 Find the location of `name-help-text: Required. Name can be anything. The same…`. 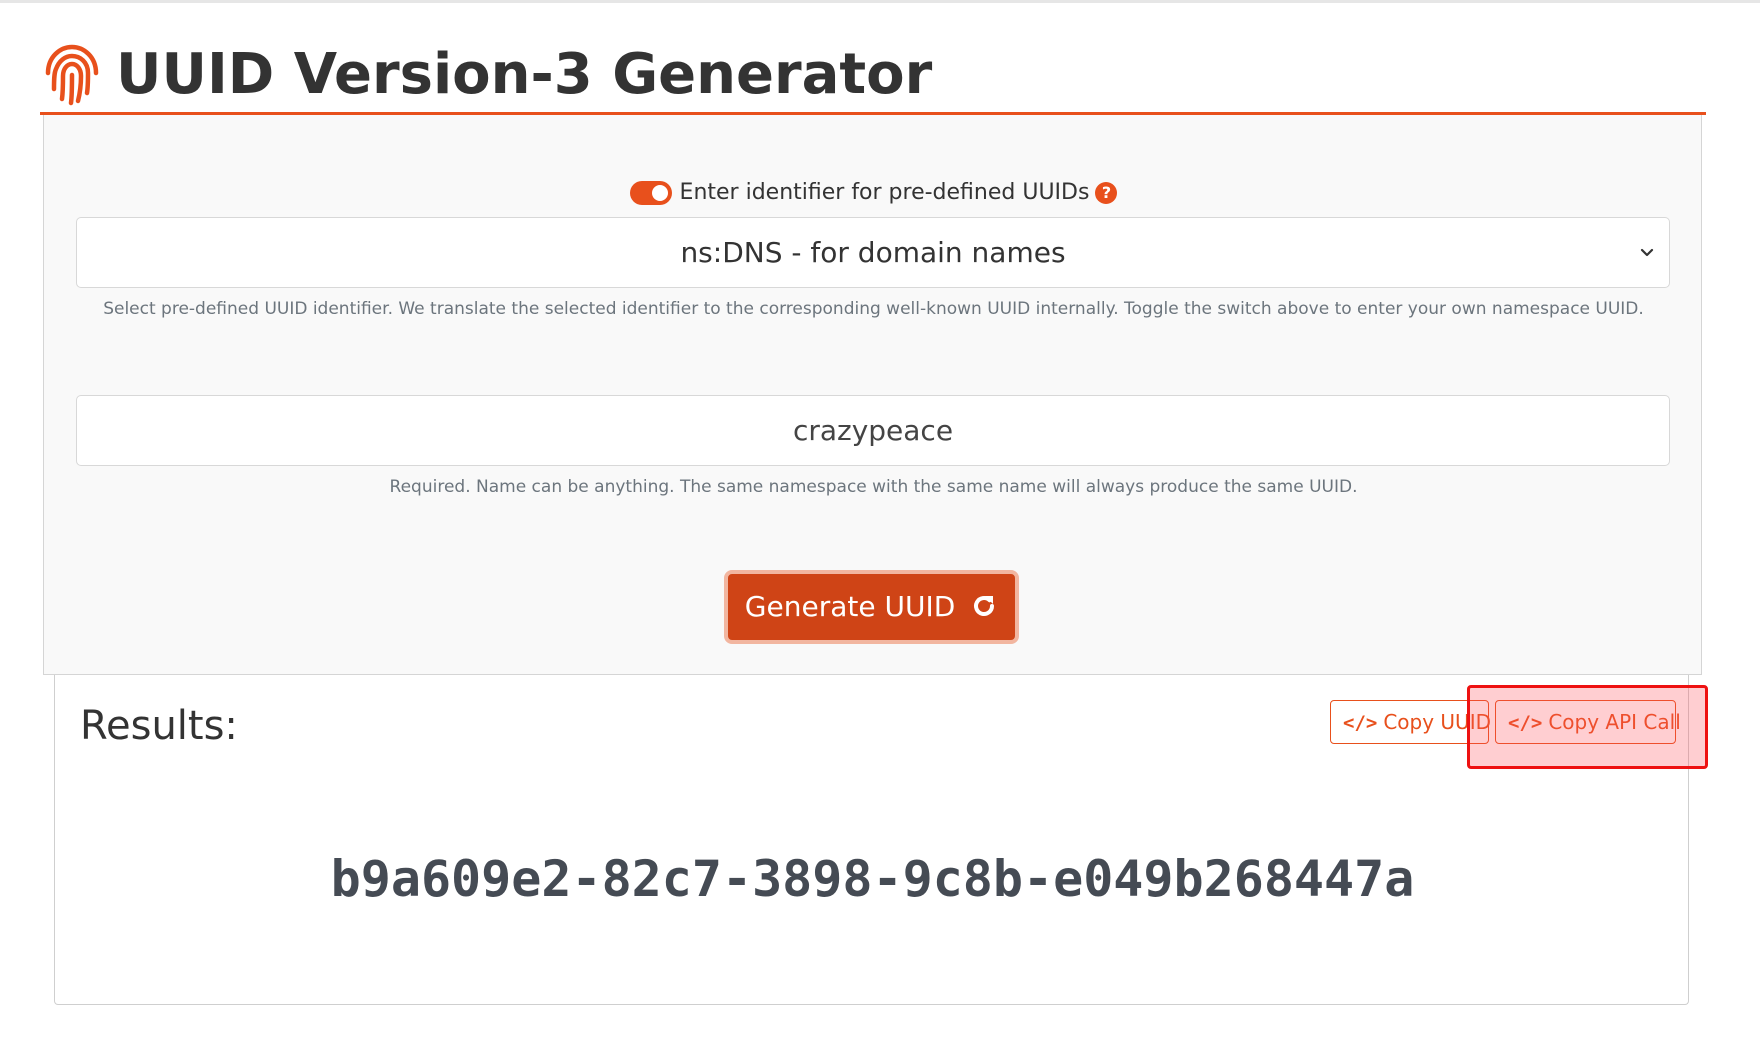

name-help-text: Required. Name can be anything. The same… is located at coordinates (873, 487).